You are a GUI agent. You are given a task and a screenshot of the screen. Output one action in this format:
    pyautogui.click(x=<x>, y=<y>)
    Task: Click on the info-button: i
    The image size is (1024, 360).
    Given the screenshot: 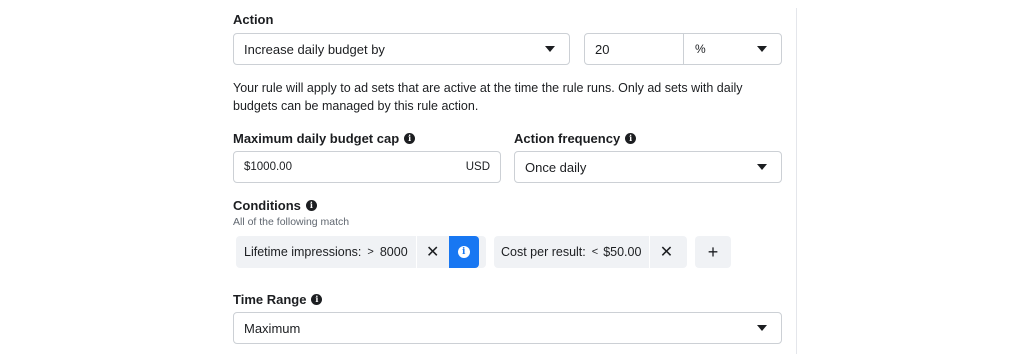 What is the action you would take?
    pyautogui.click(x=463, y=252)
    